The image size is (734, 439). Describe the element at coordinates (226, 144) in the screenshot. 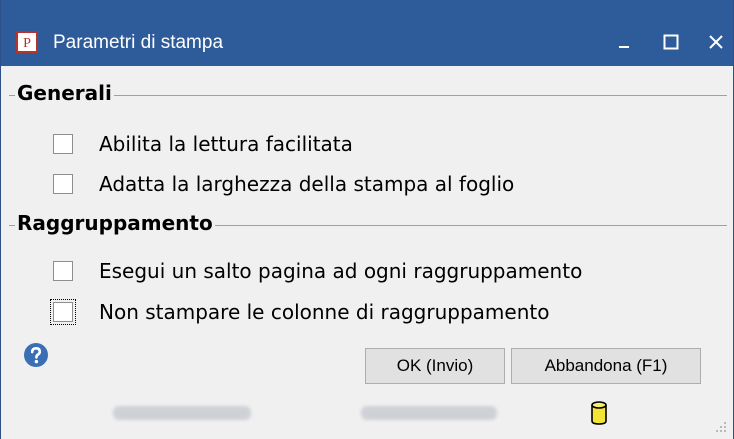

I see `option-label: Abilita la lettura facilitata` at that location.